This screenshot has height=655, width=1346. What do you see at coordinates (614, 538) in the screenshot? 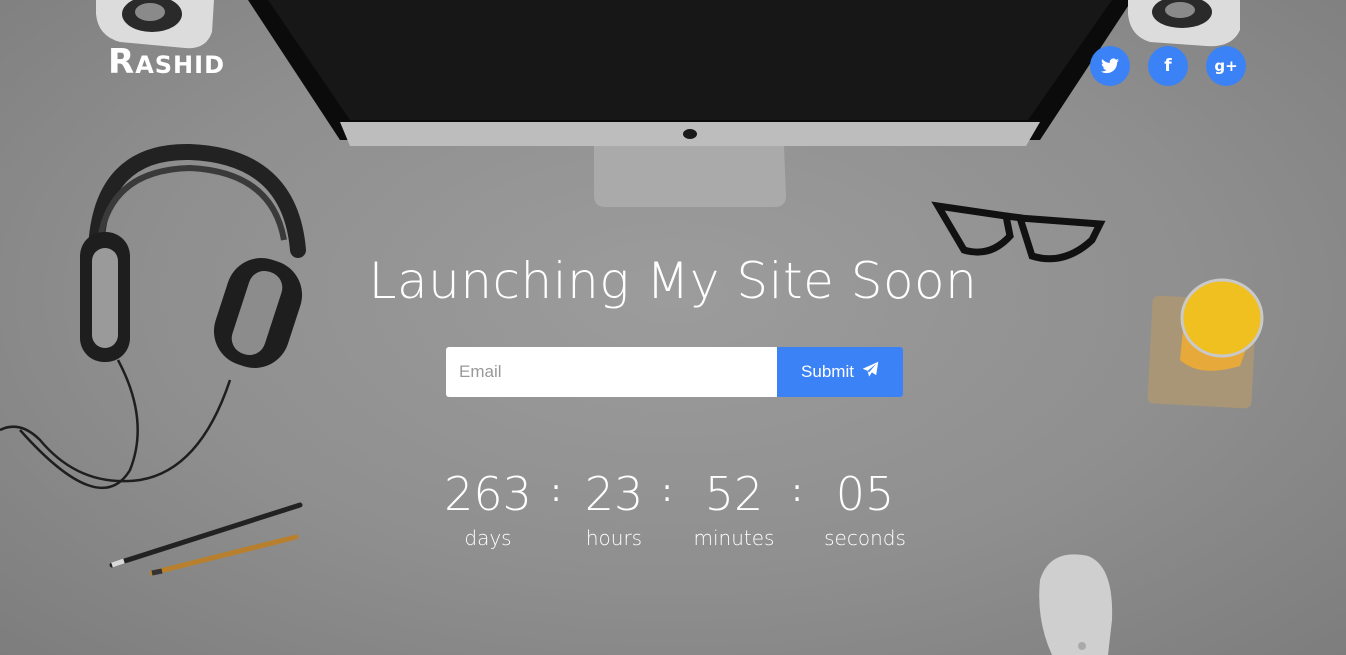
I see `hours-label: hours` at bounding box center [614, 538].